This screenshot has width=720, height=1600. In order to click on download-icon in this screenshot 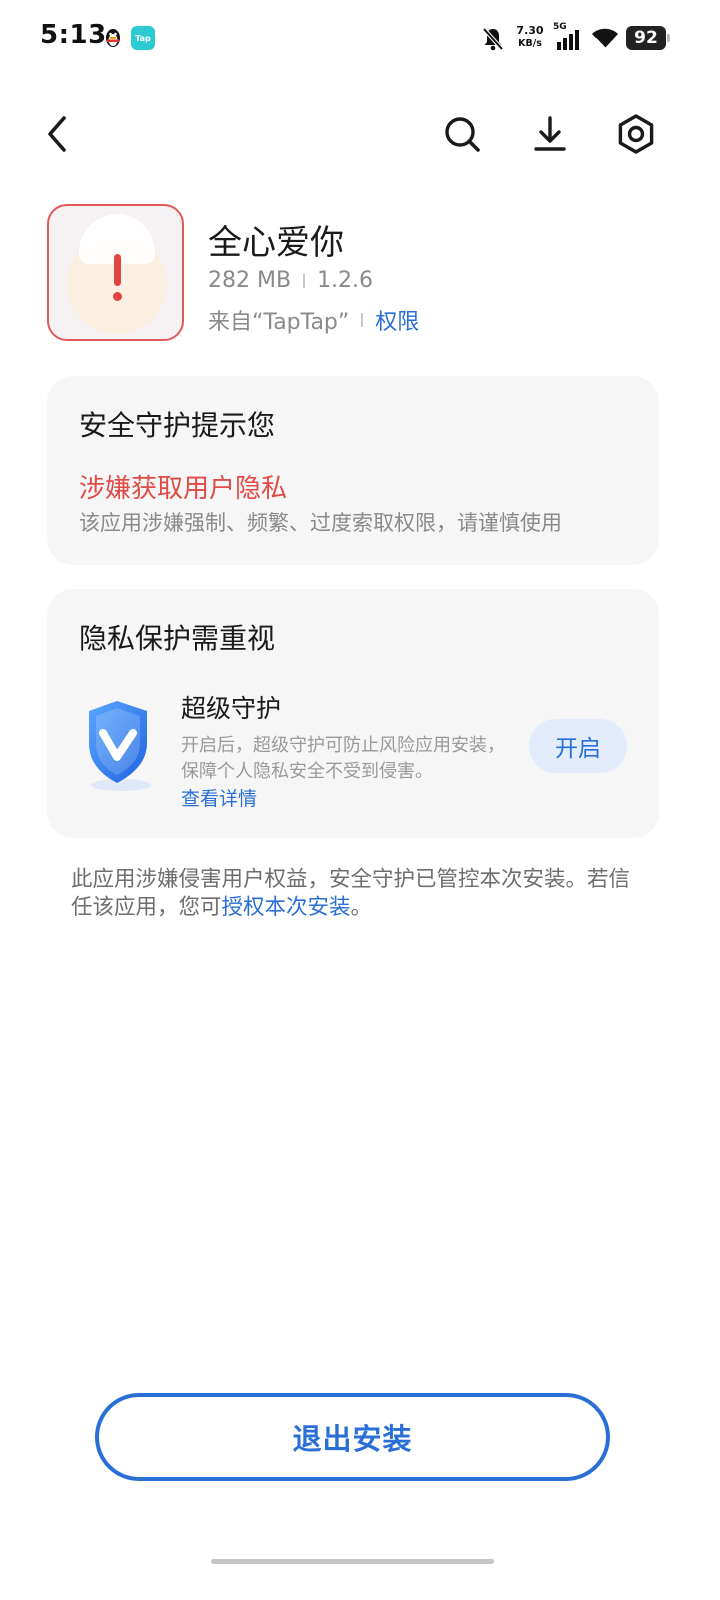, I will do `click(550, 133)`.